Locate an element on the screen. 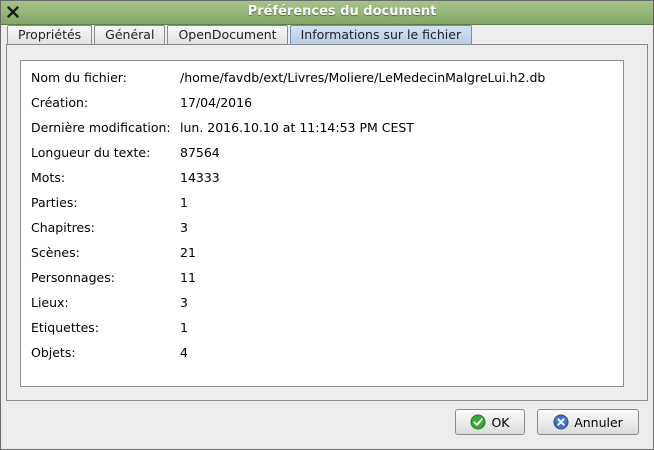 This screenshot has width=654, height=450. close-button is located at coordinates (13, 12).